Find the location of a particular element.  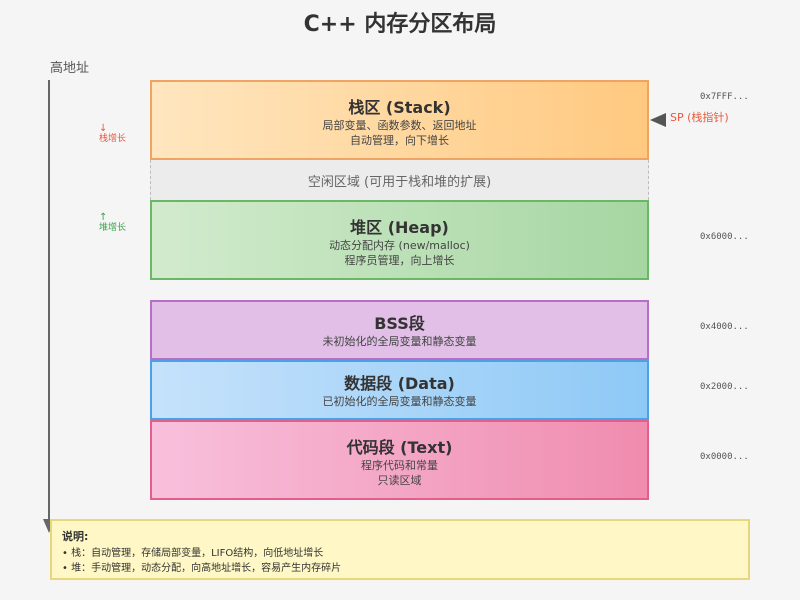

free-space-label: 空闲区域 (可用于栈和堆的扩展) is located at coordinates (399, 182).